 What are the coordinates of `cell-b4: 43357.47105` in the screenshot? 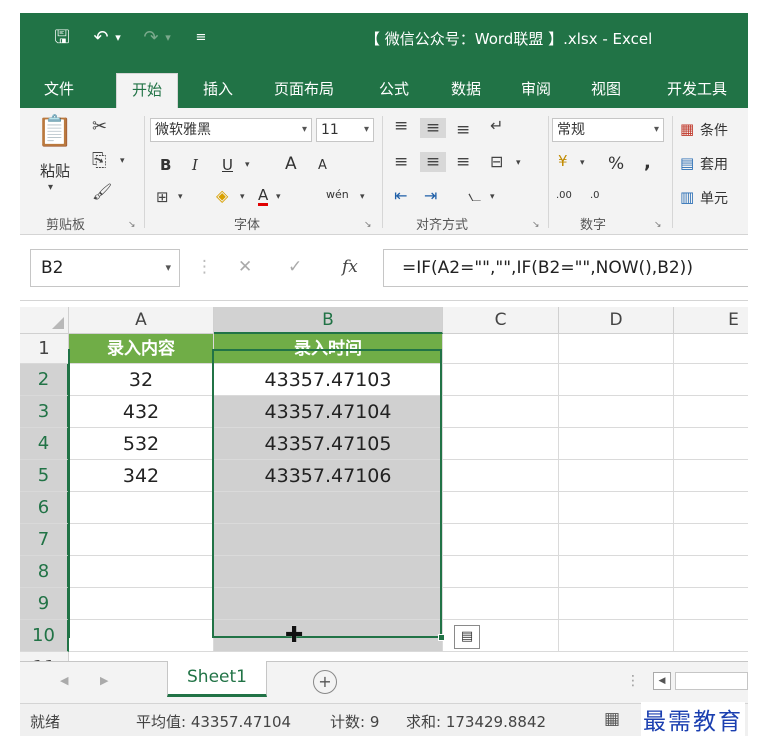 It's located at (328, 444).